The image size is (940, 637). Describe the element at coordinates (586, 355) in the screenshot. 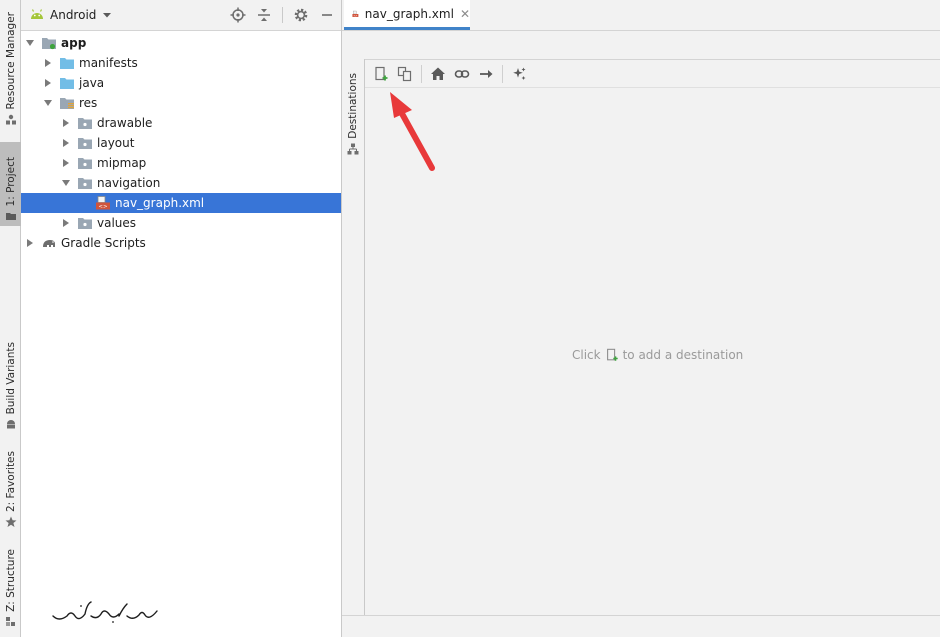

I see `empty-message-click: Click` at that location.